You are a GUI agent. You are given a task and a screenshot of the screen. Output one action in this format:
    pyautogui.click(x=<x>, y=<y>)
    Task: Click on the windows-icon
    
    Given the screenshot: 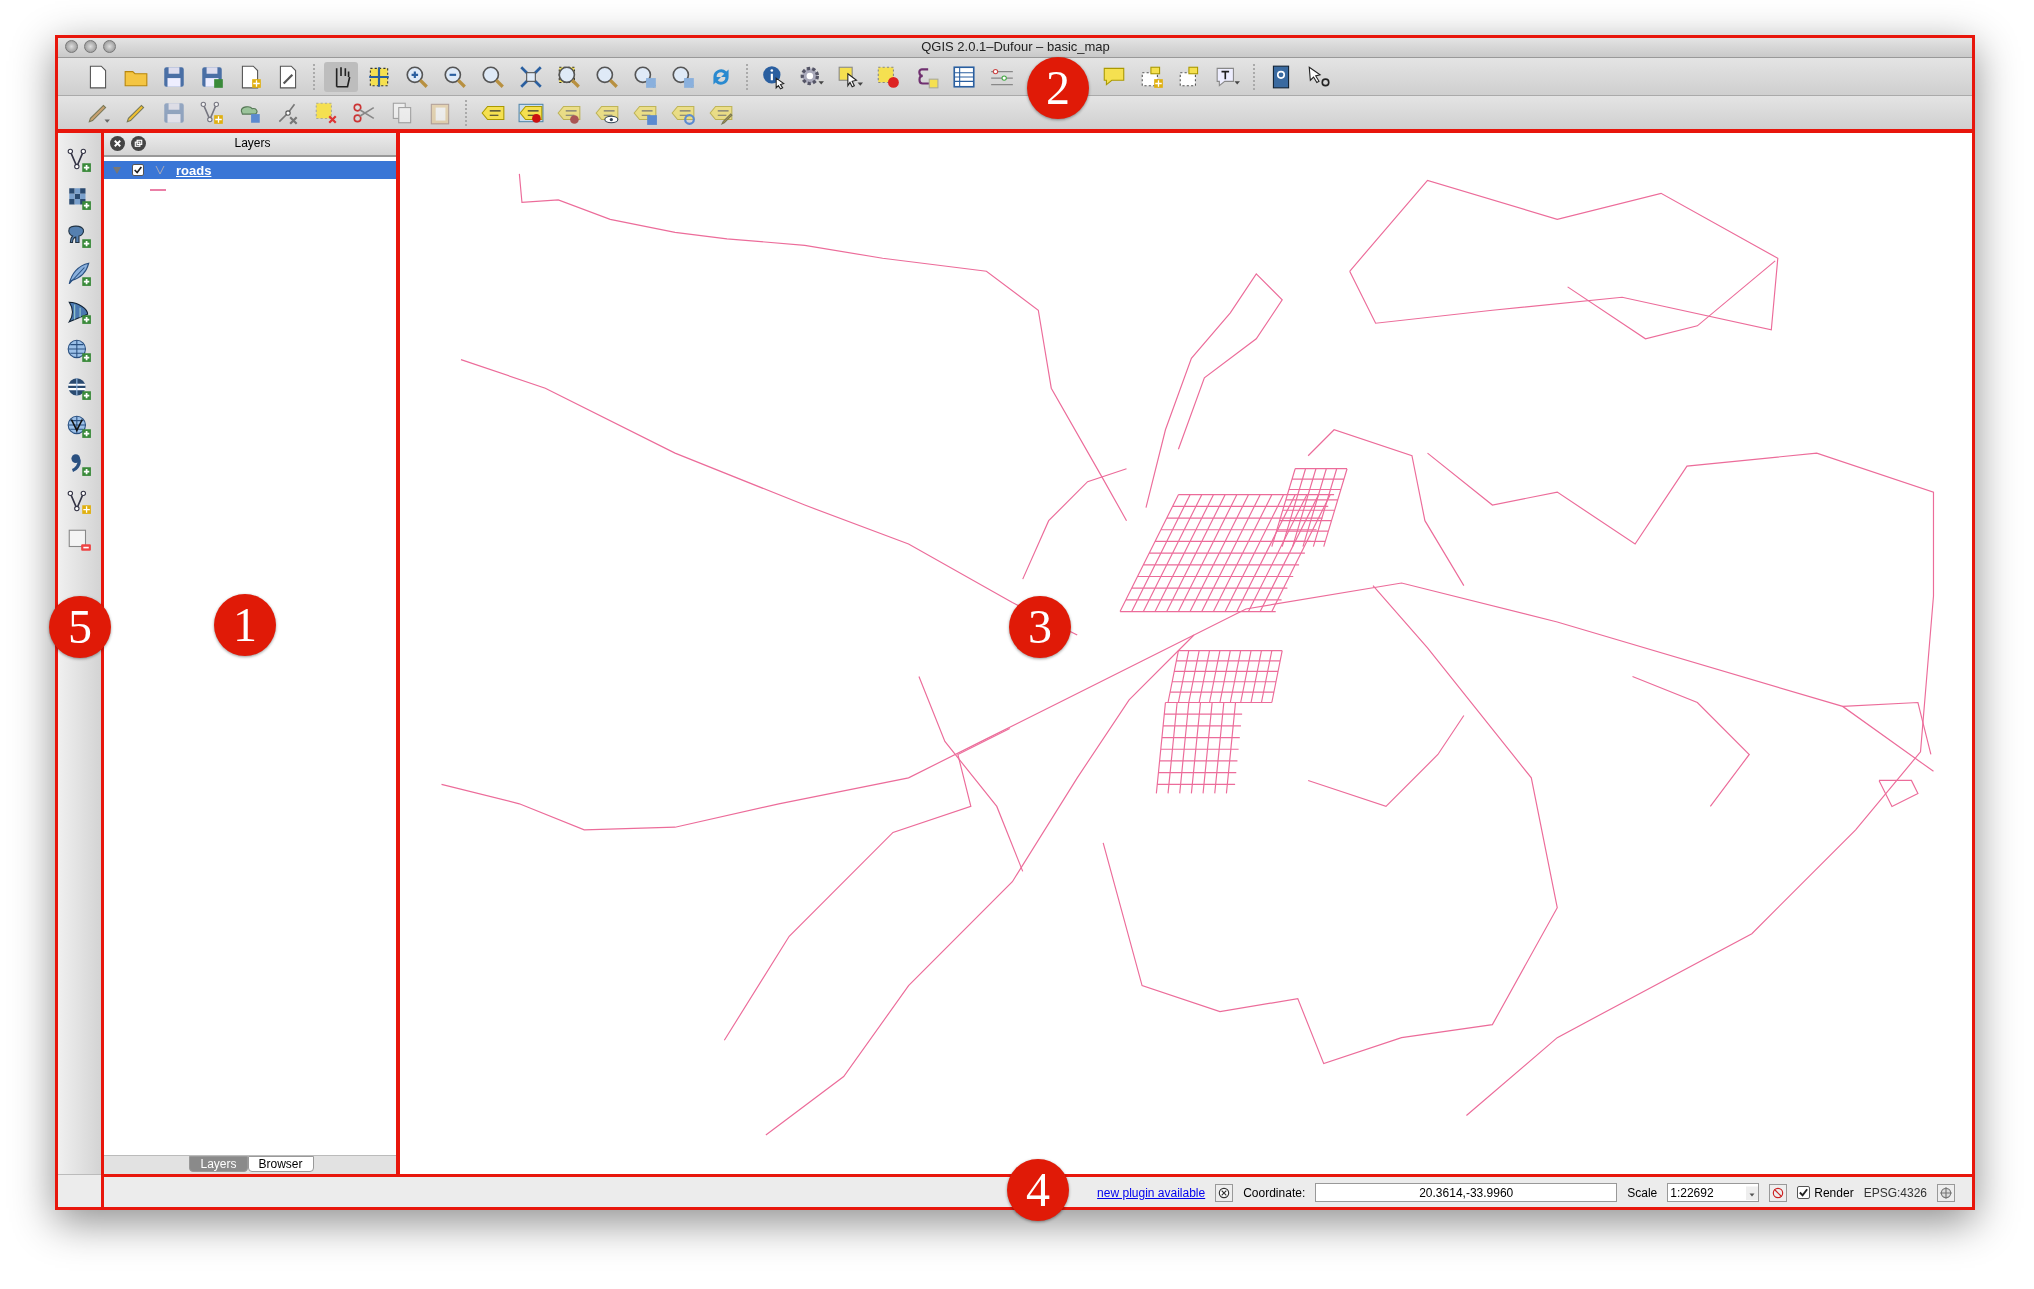 What is the action you would take?
    pyautogui.click(x=138, y=143)
    